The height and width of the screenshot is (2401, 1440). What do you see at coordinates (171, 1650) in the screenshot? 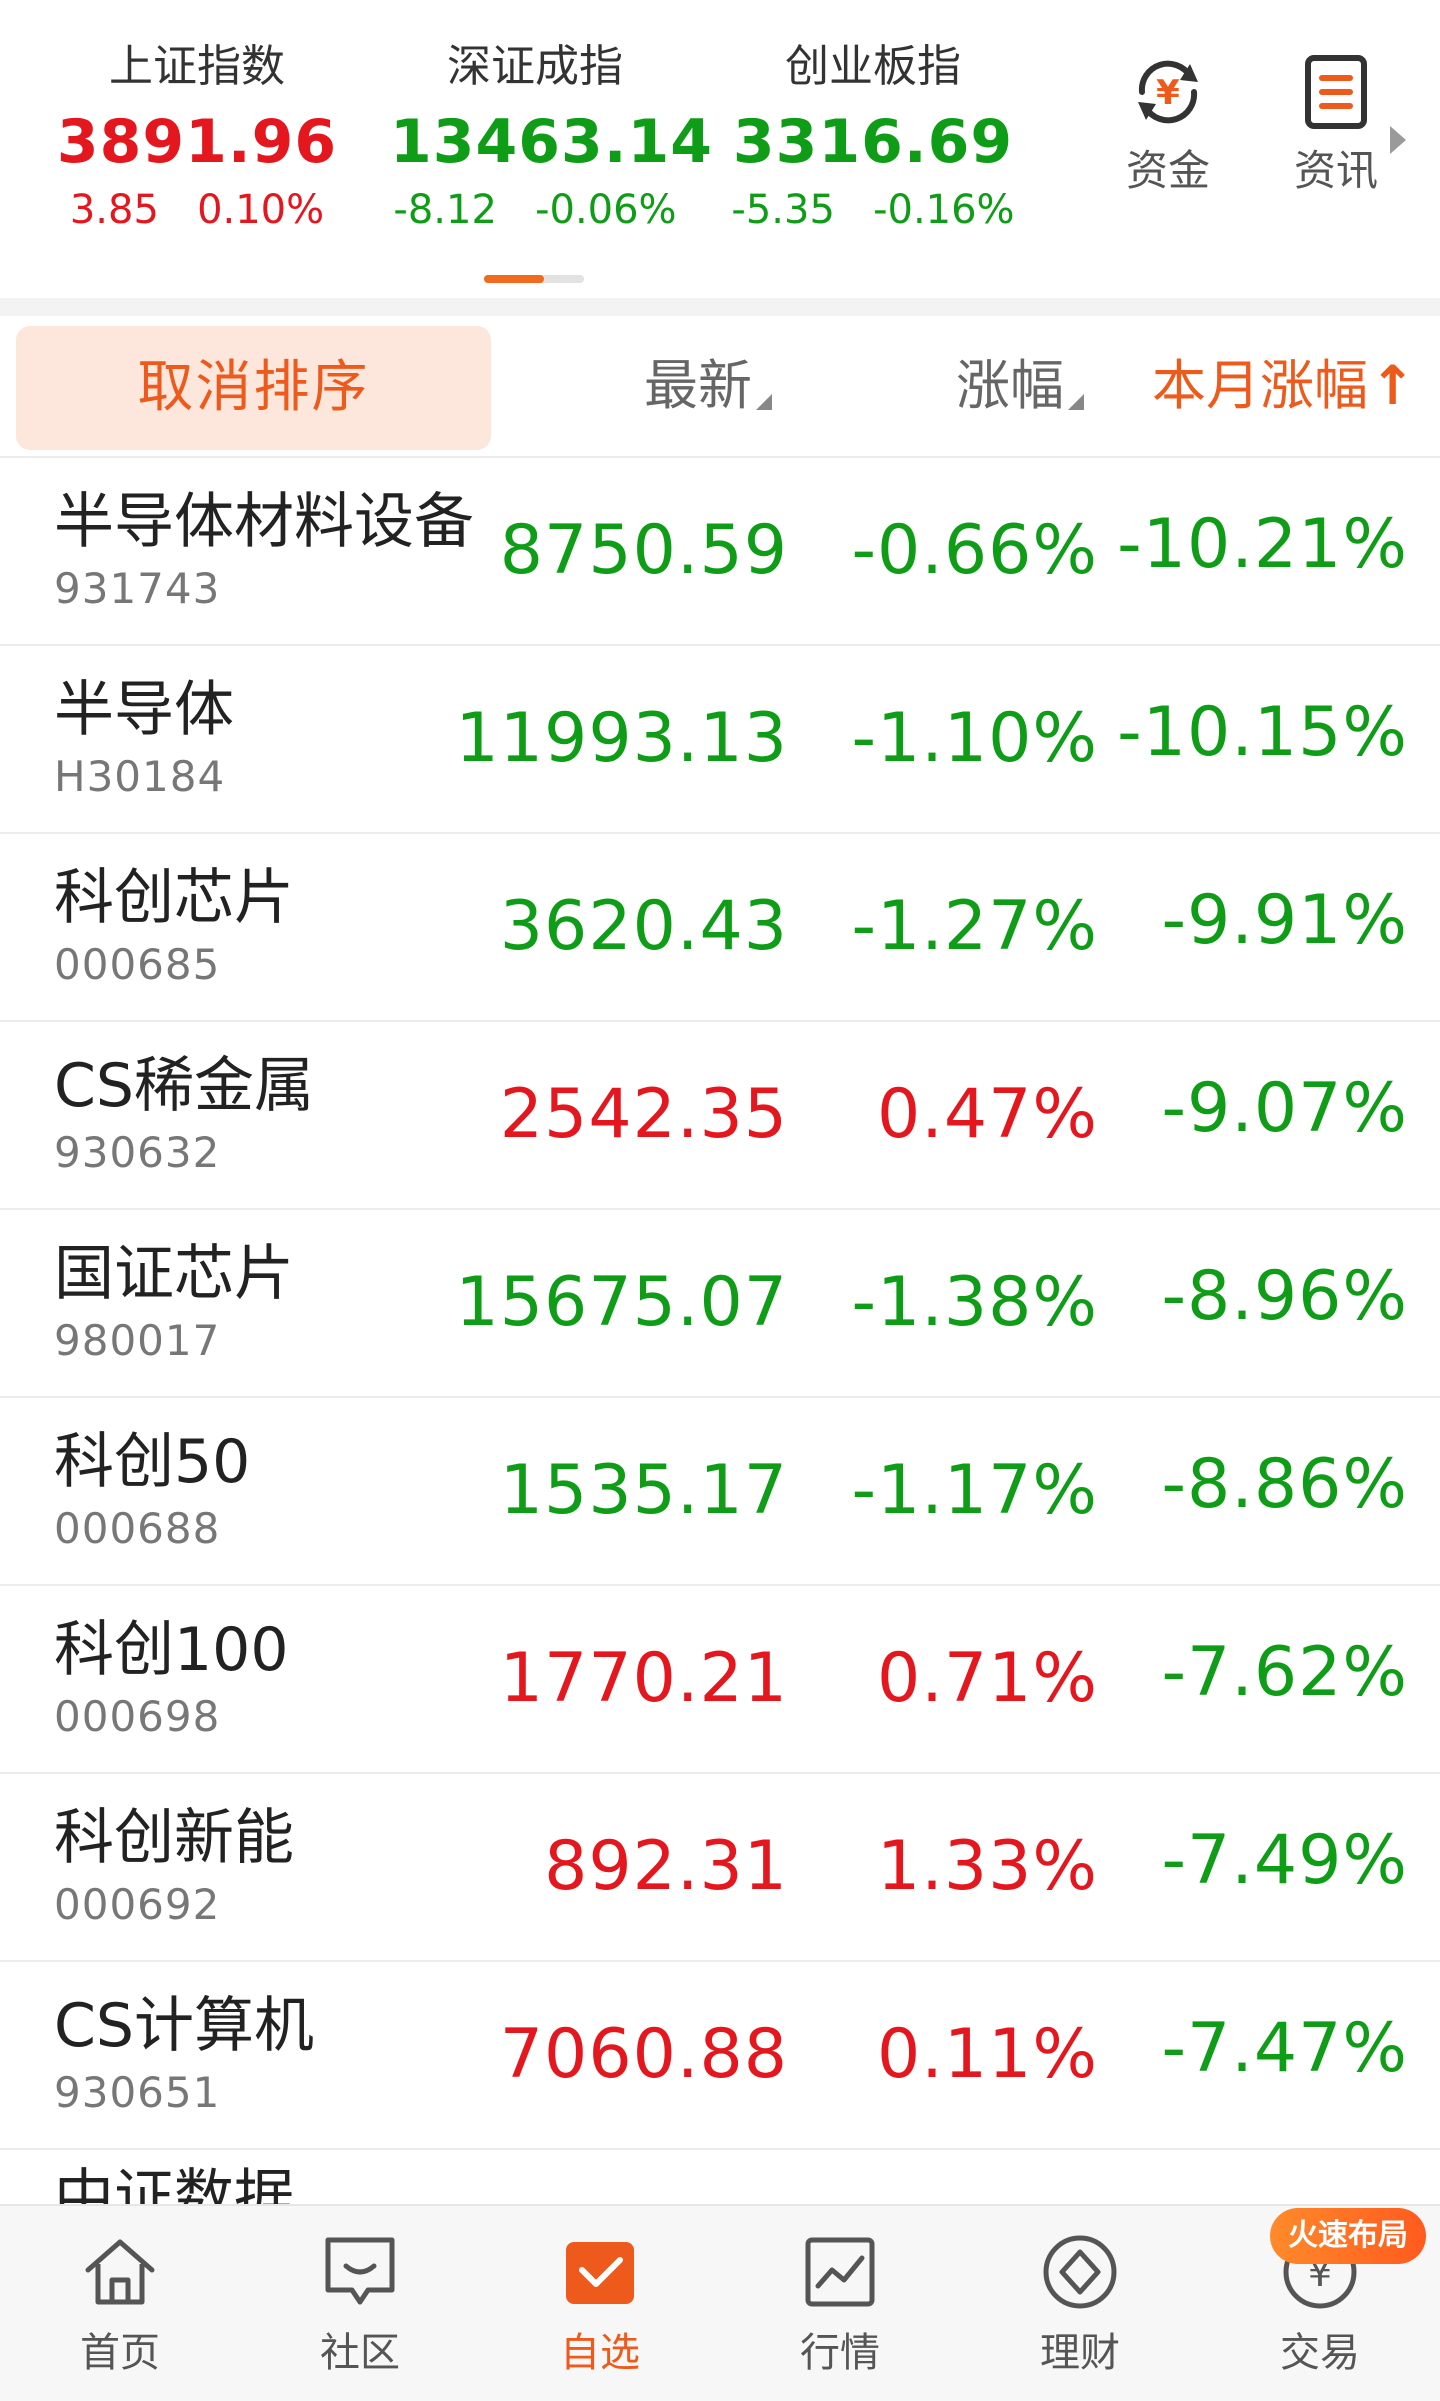
I see `index-name: 科创100` at bounding box center [171, 1650].